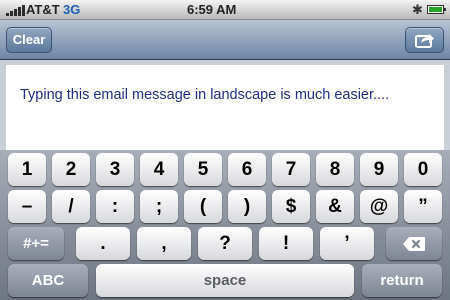 The width and height of the screenshot is (450, 300). I want to click on key-8: 8, so click(335, 169).